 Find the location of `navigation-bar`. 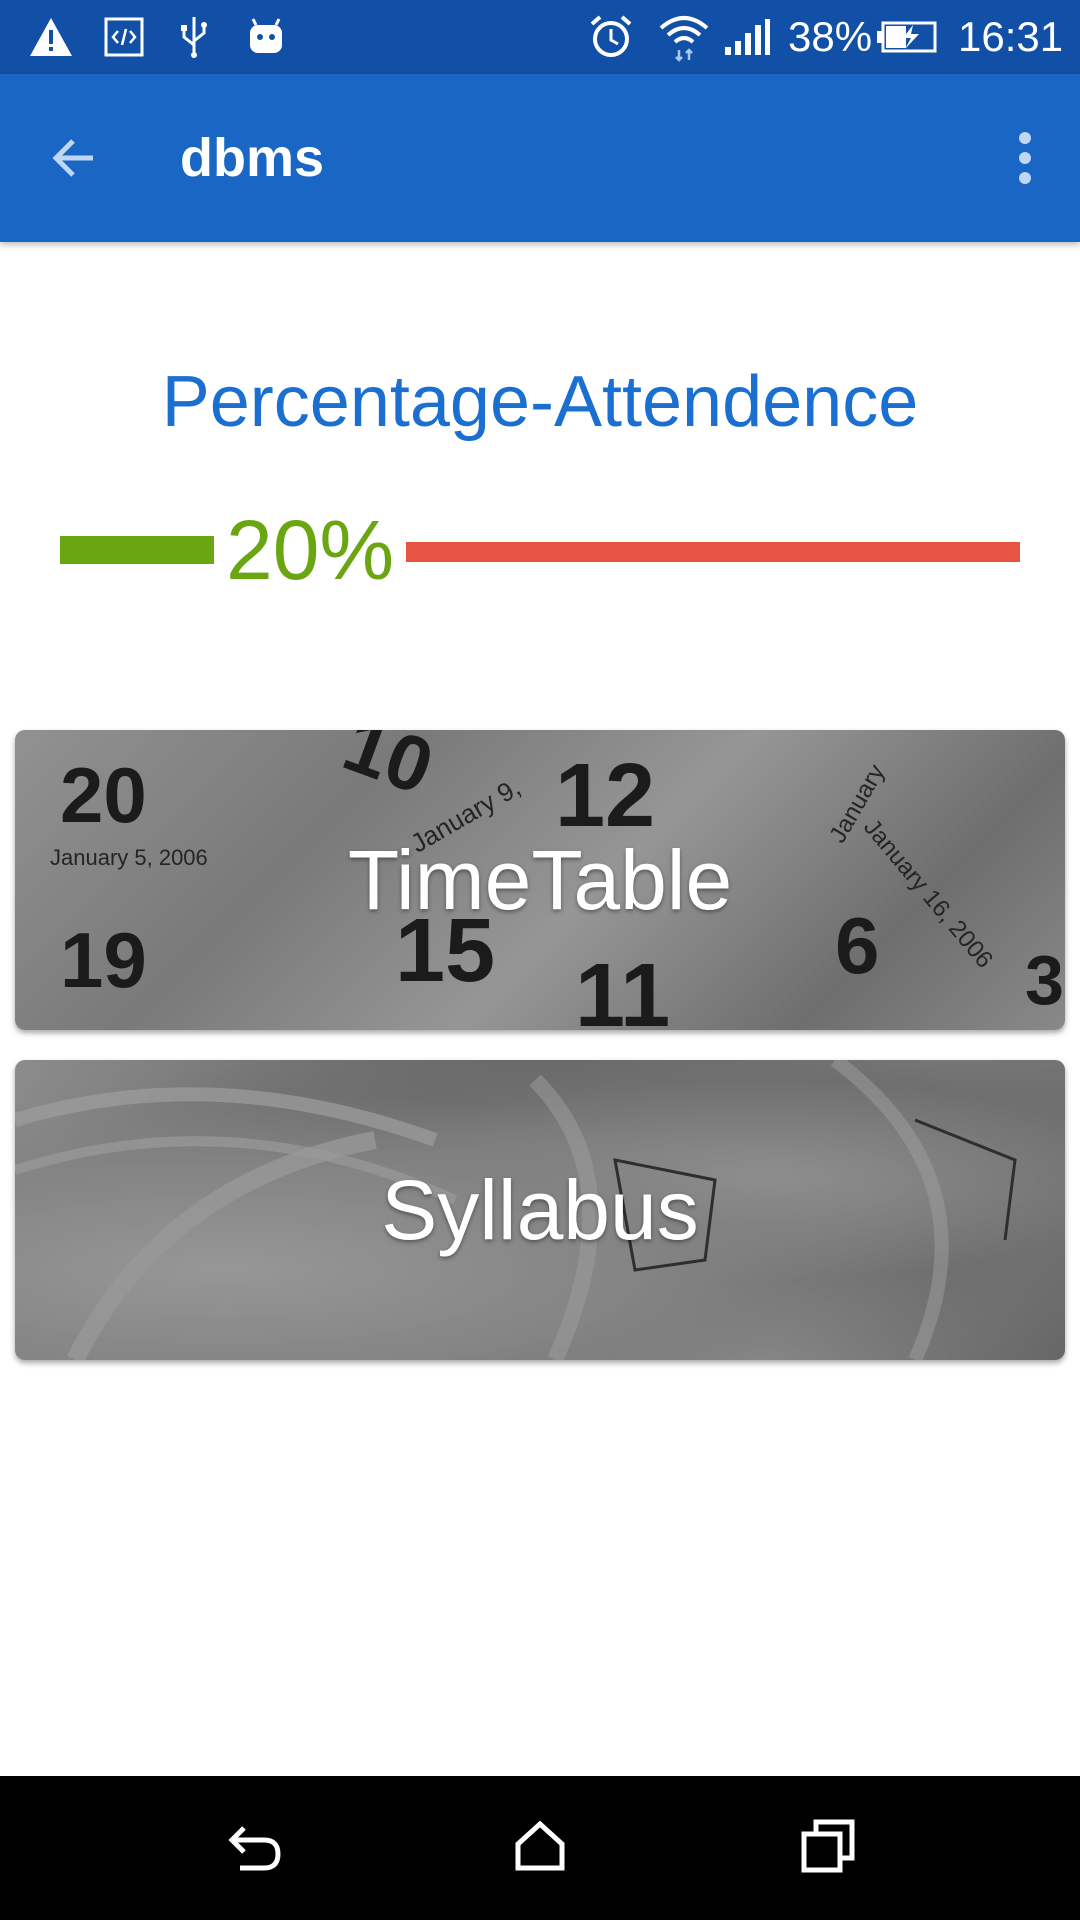

navigation-bar is located at coordinates (540, 1848).